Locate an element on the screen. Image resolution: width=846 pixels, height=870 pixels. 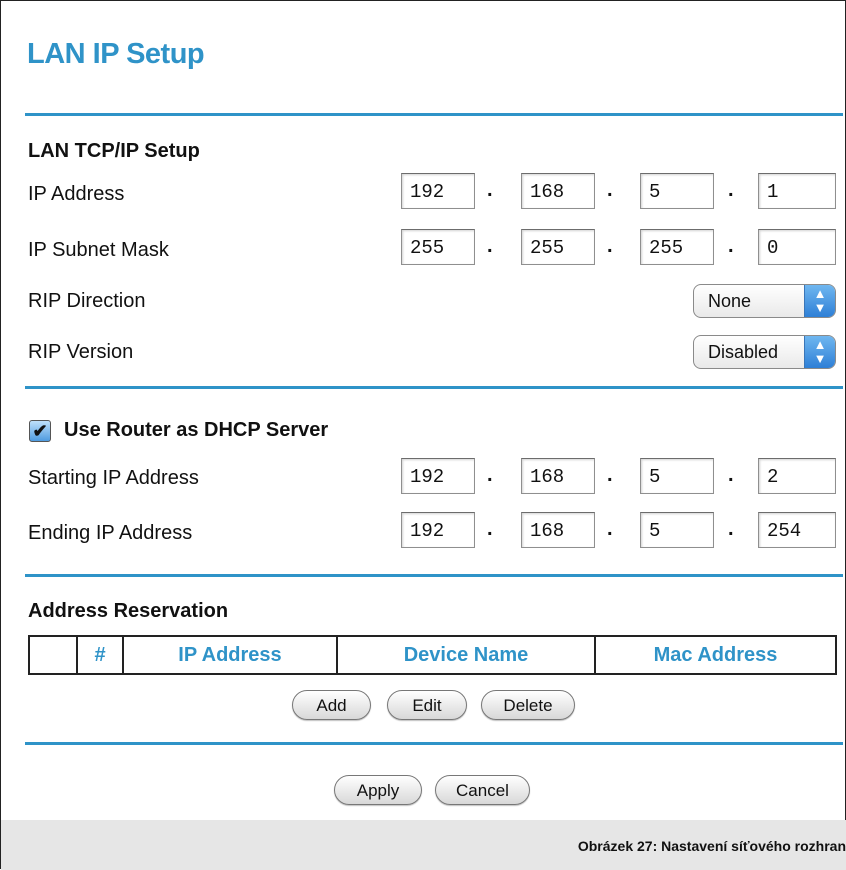
cancel-button: Cancel is located at coordinates (482, 790).